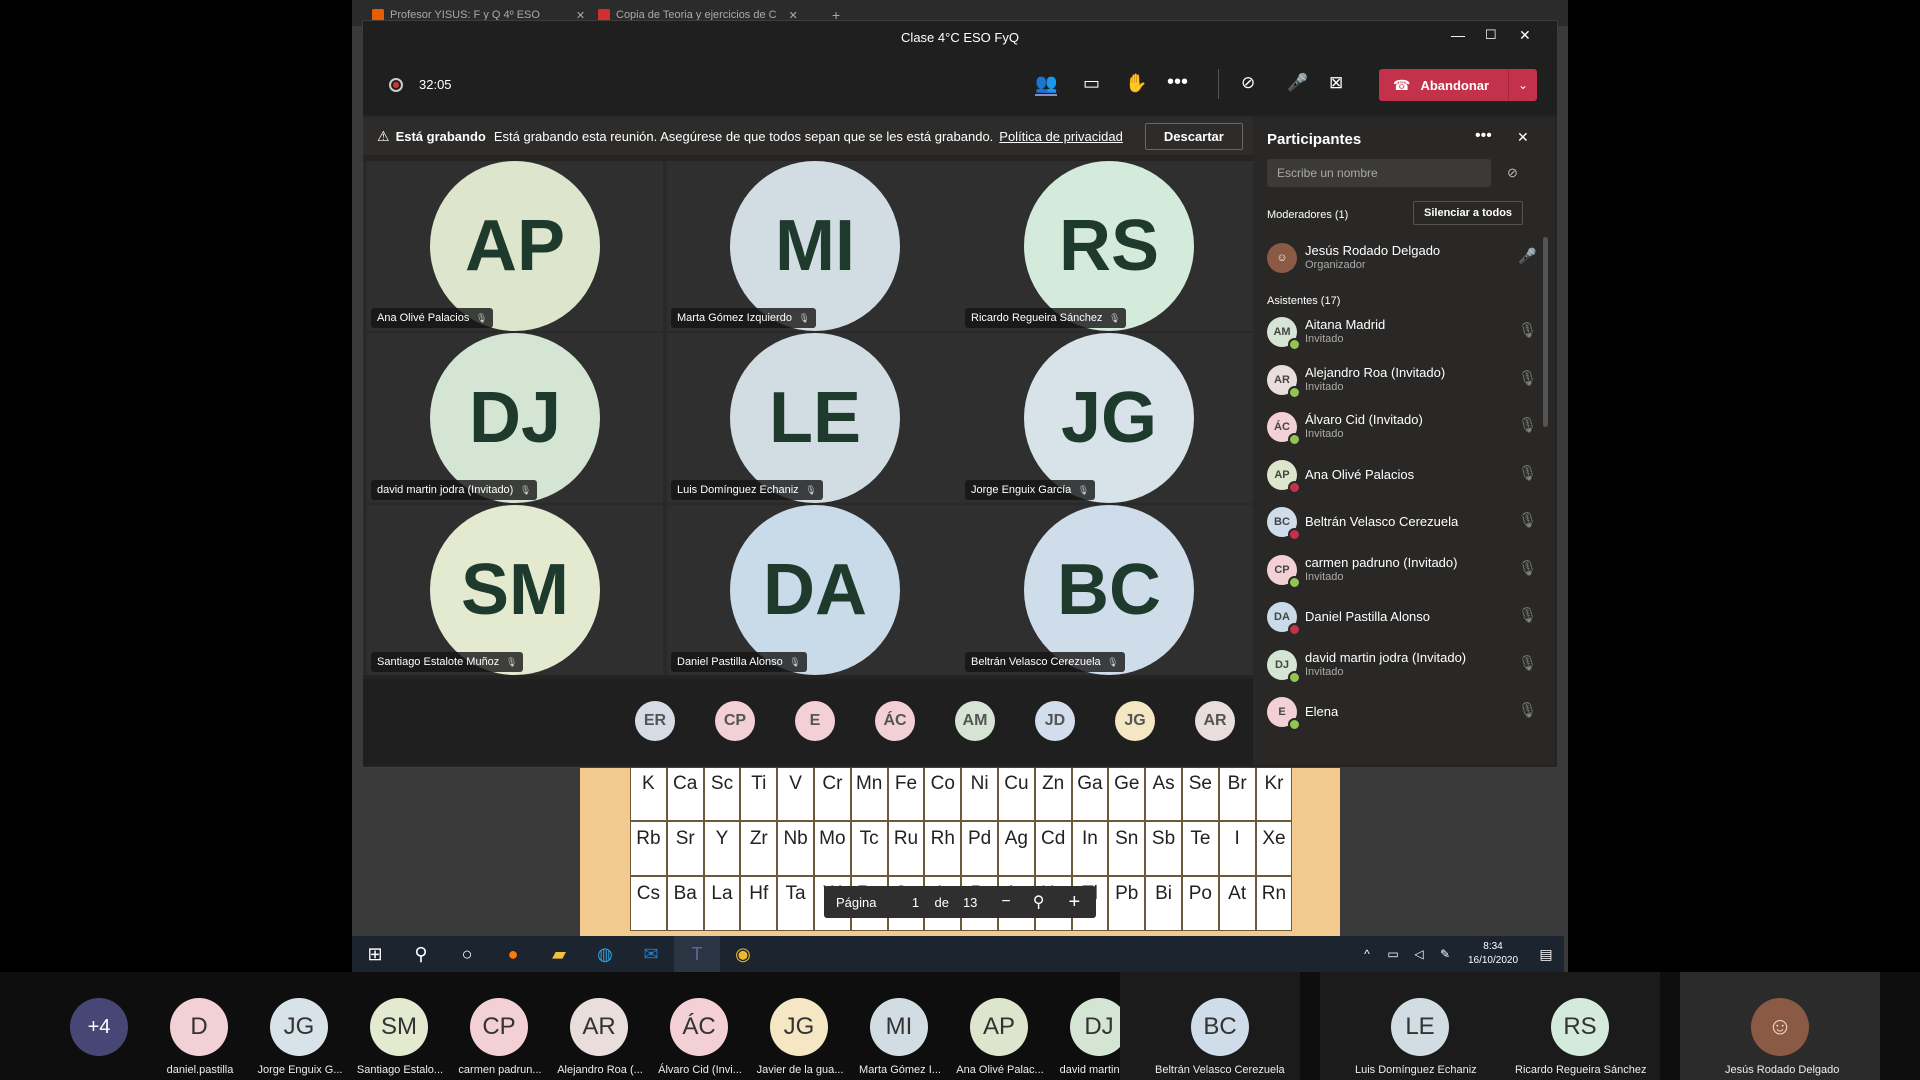 The width and height of the screenshot is (1920, 1080). Describe the element at coordinates (1039, 902) in the screenshot. I see `zoom-icon: ⚲` at that location.